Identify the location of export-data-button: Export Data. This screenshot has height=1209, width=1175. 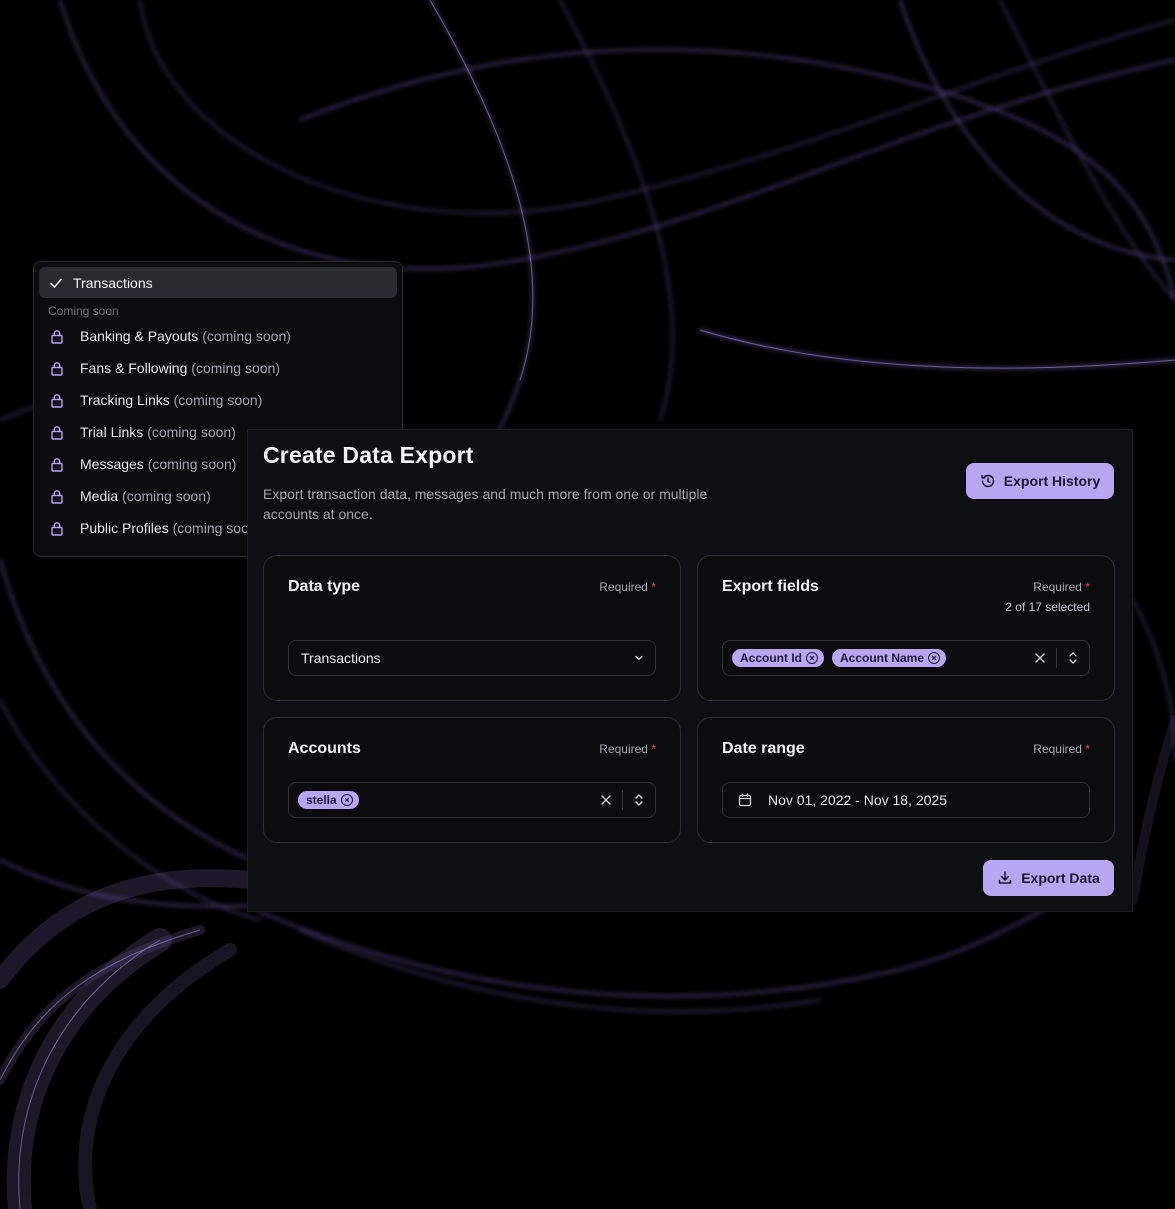
(1048, 878).